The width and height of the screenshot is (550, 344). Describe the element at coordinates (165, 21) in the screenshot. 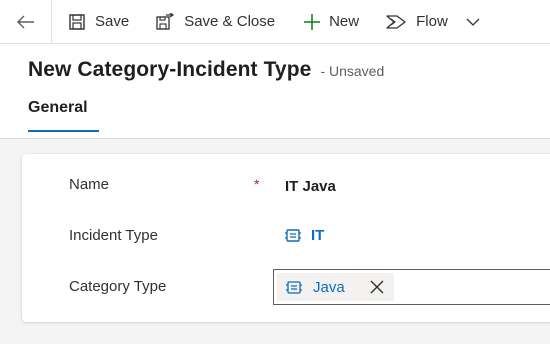

I see `save-close-icon` at that location.